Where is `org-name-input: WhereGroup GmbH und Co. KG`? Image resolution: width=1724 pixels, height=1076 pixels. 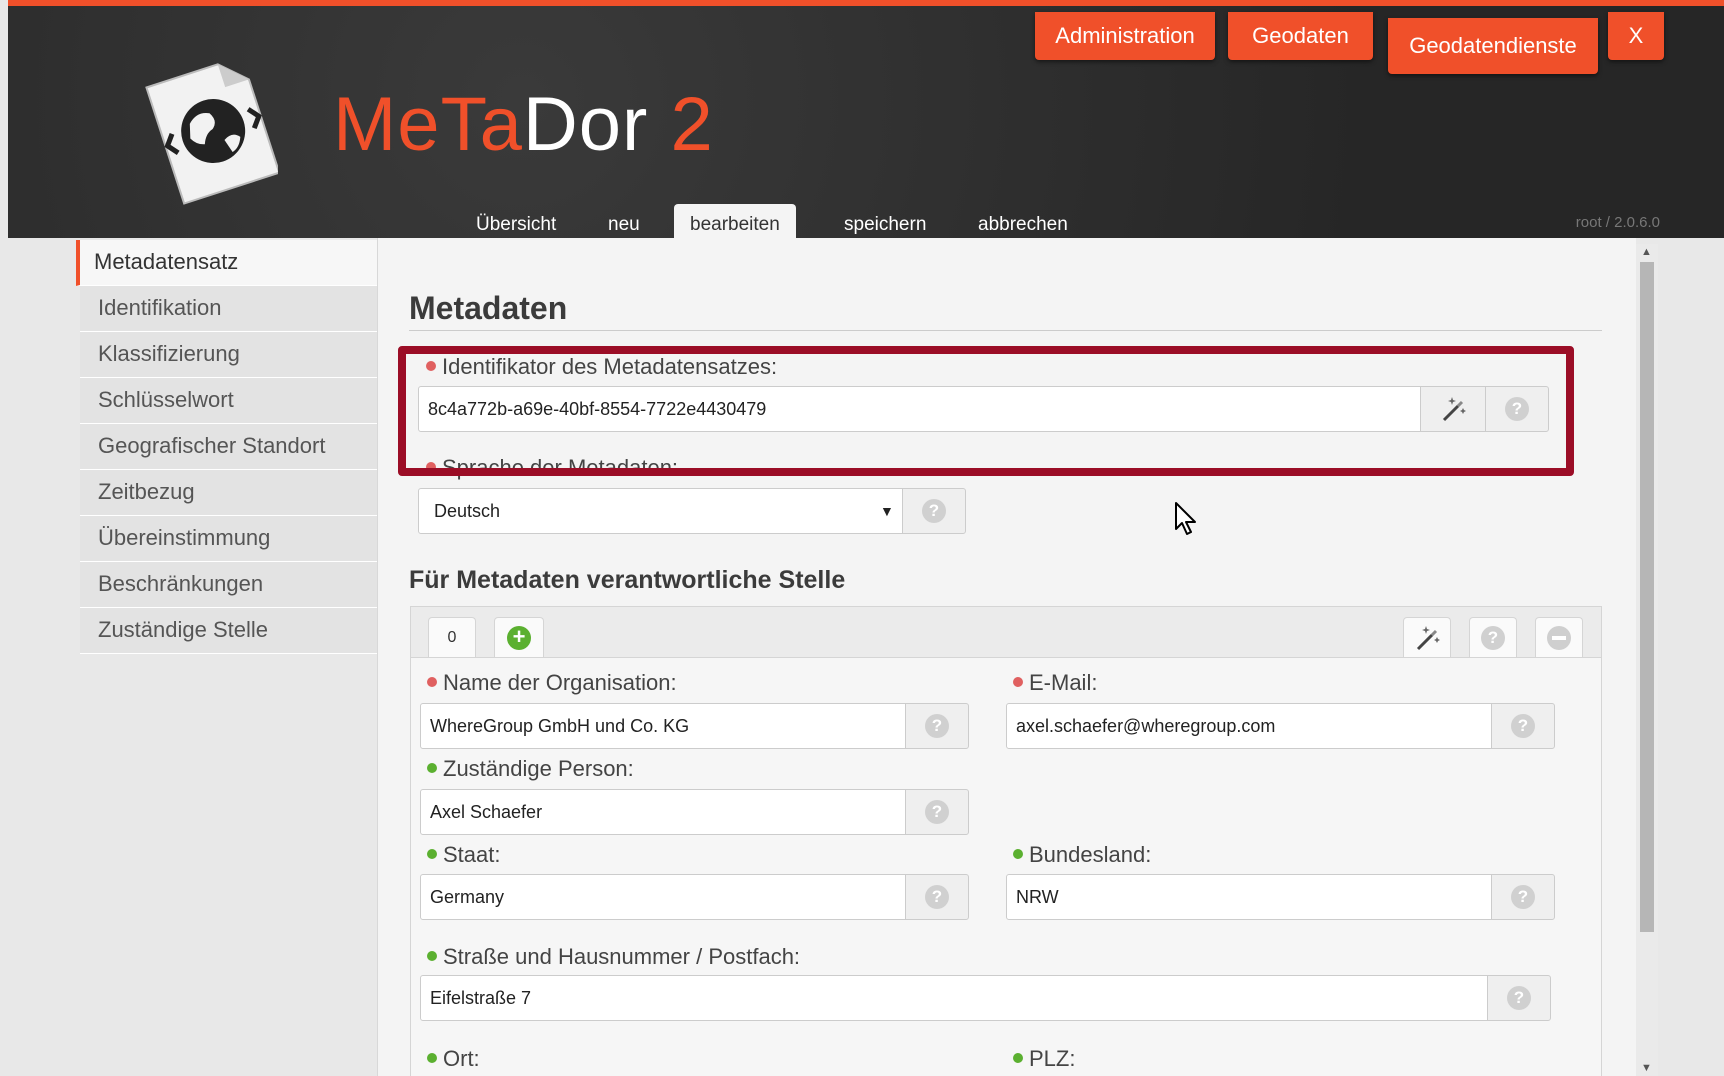 org-name-input: WhereGroup GmbH und Co. KG is located at coordinates (663, 726).